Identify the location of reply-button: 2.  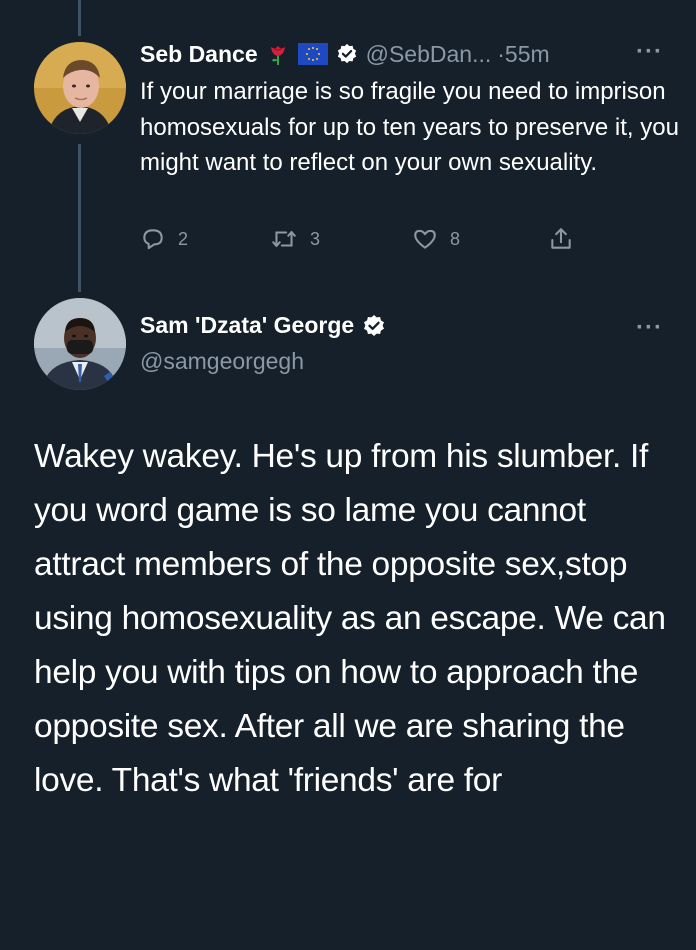
(164, 239).